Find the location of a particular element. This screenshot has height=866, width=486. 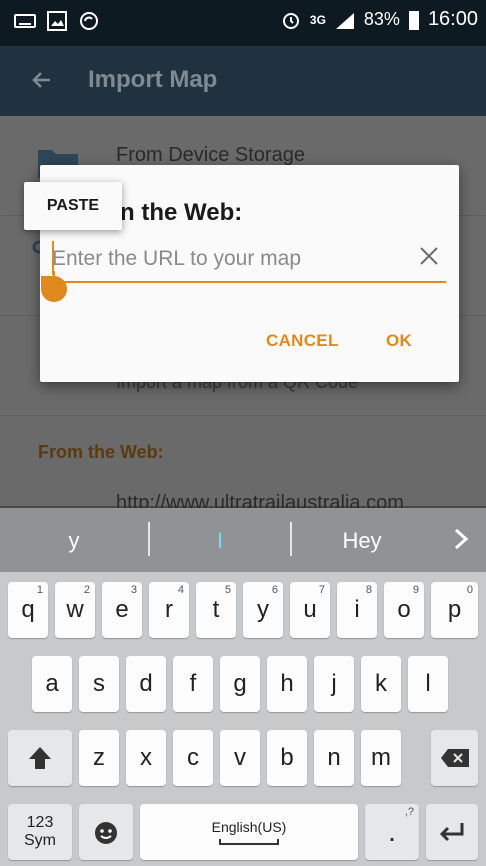

key-d: d is located at coordinates (146, 684).